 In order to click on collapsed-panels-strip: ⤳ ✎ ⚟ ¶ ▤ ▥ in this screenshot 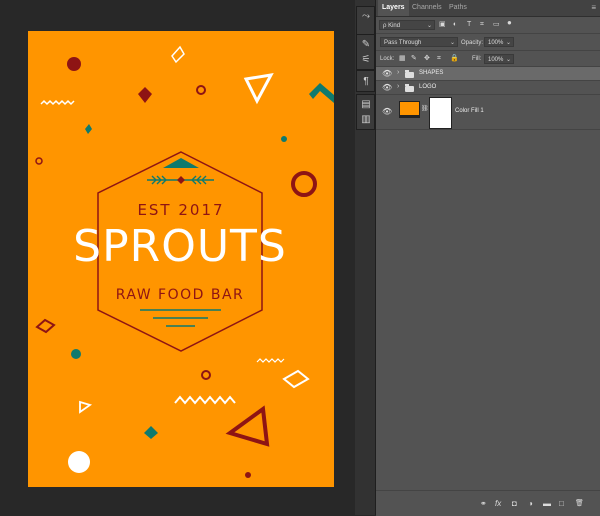, I will do `click(365, 257)`.